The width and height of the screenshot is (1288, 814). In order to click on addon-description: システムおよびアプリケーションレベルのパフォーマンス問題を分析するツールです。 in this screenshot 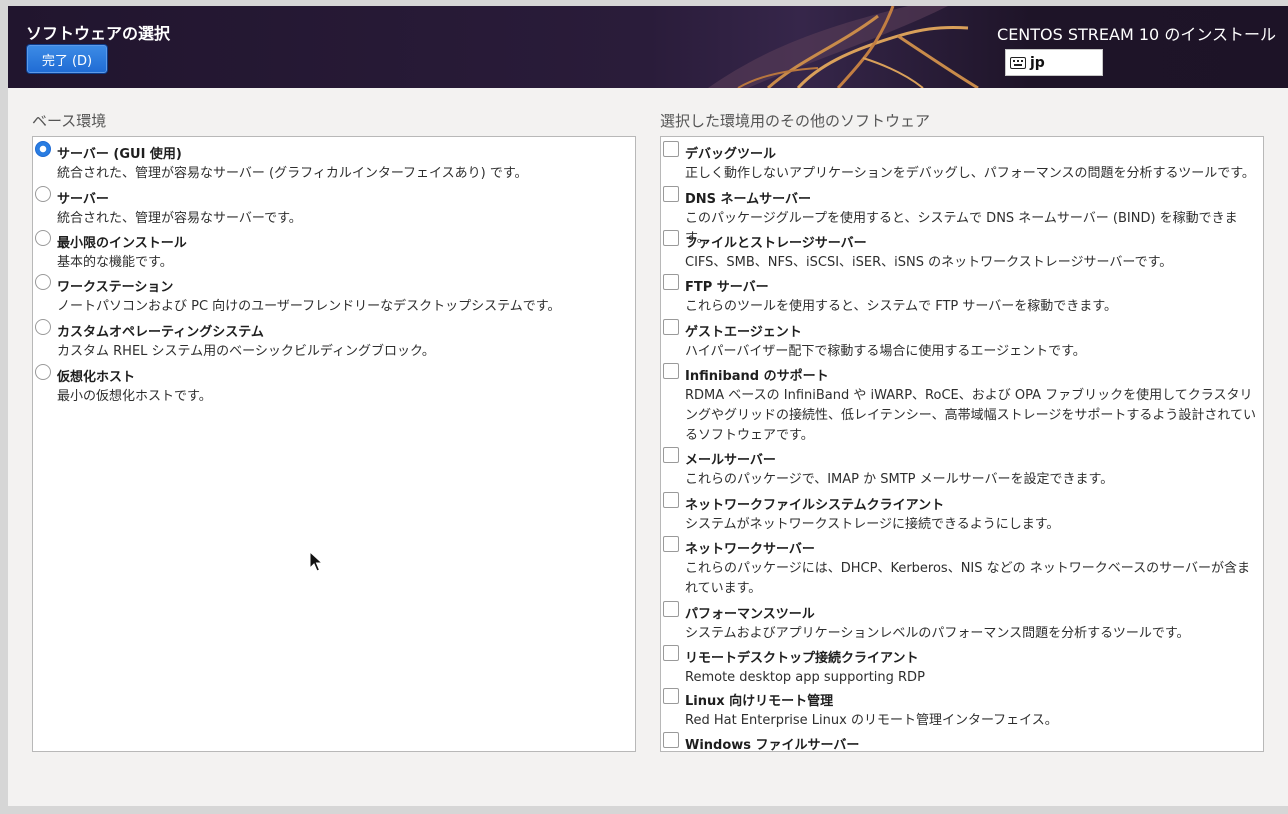, I will do `click(937, 633)`.